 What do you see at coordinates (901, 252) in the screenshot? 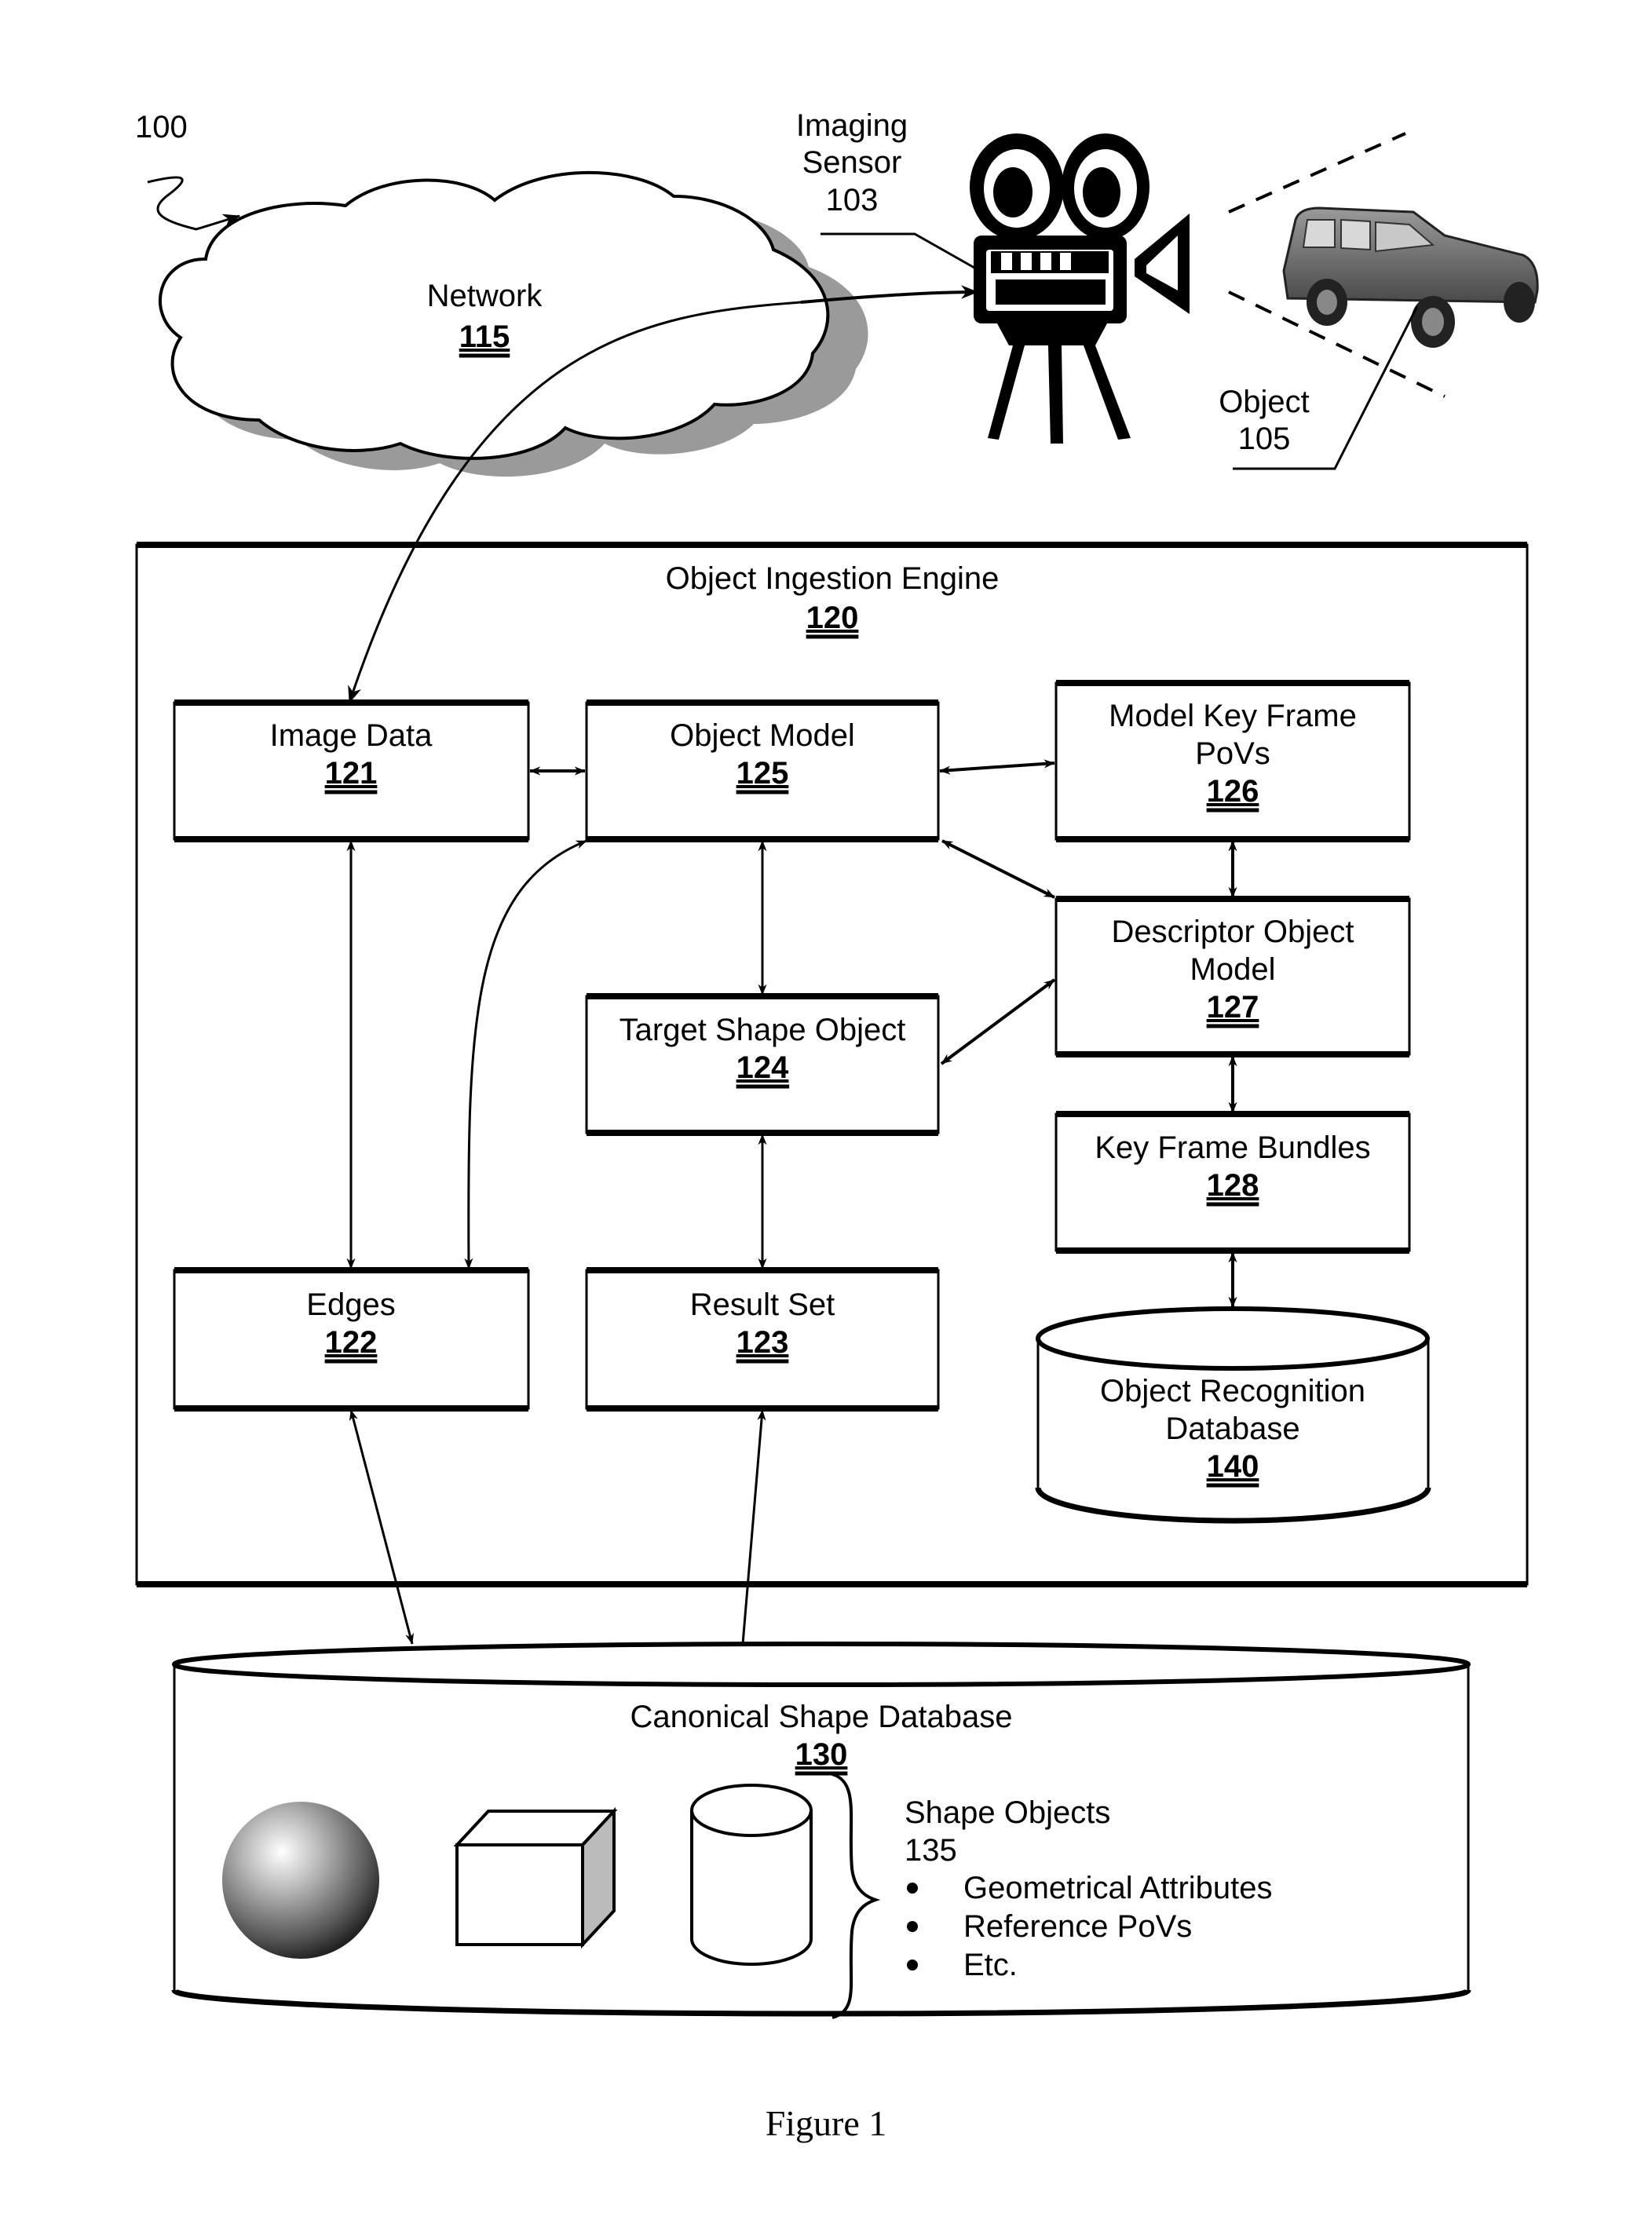
I see `sensor-leader-line` at bounding box center [901, 252].